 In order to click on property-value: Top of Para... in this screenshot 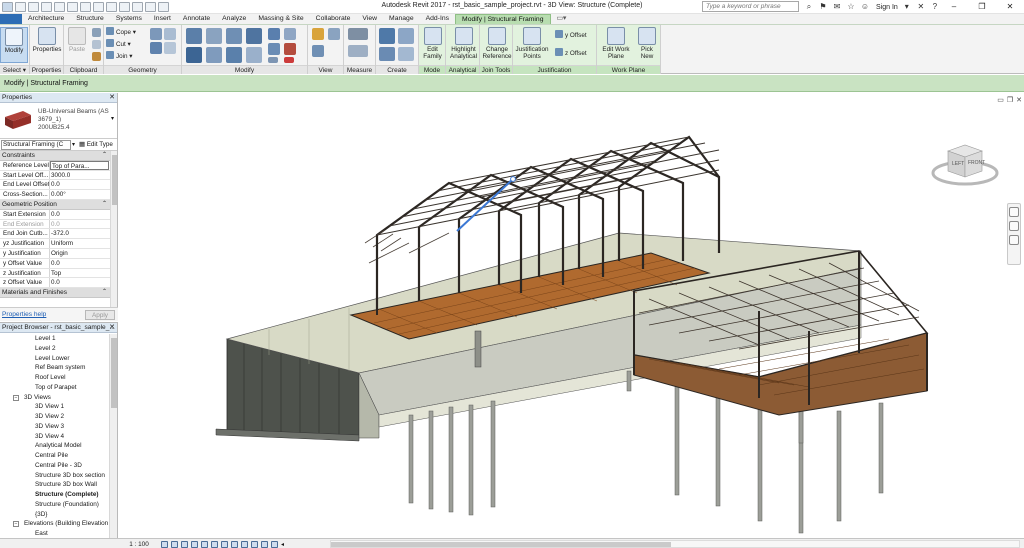, I will do `click(79, 165)`.